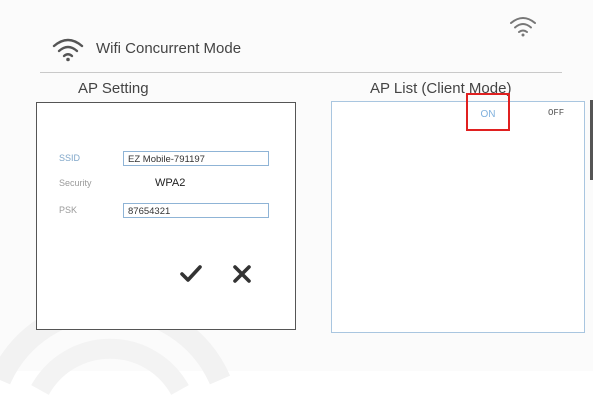 The width and height of the screenshot is (593, 400). I want to click on wifi-status-icon, so click(523, 26).